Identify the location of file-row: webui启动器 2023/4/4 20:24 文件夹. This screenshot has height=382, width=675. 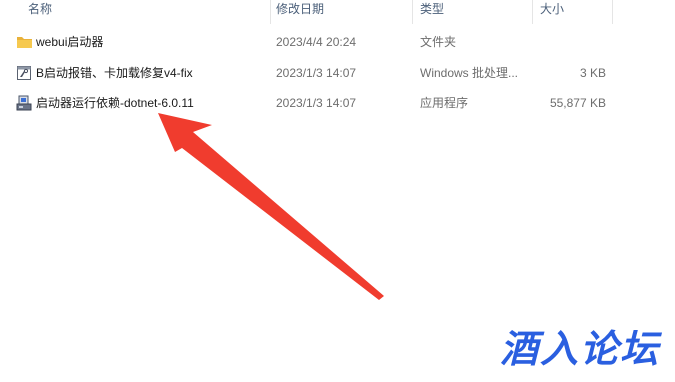
(310, 42).